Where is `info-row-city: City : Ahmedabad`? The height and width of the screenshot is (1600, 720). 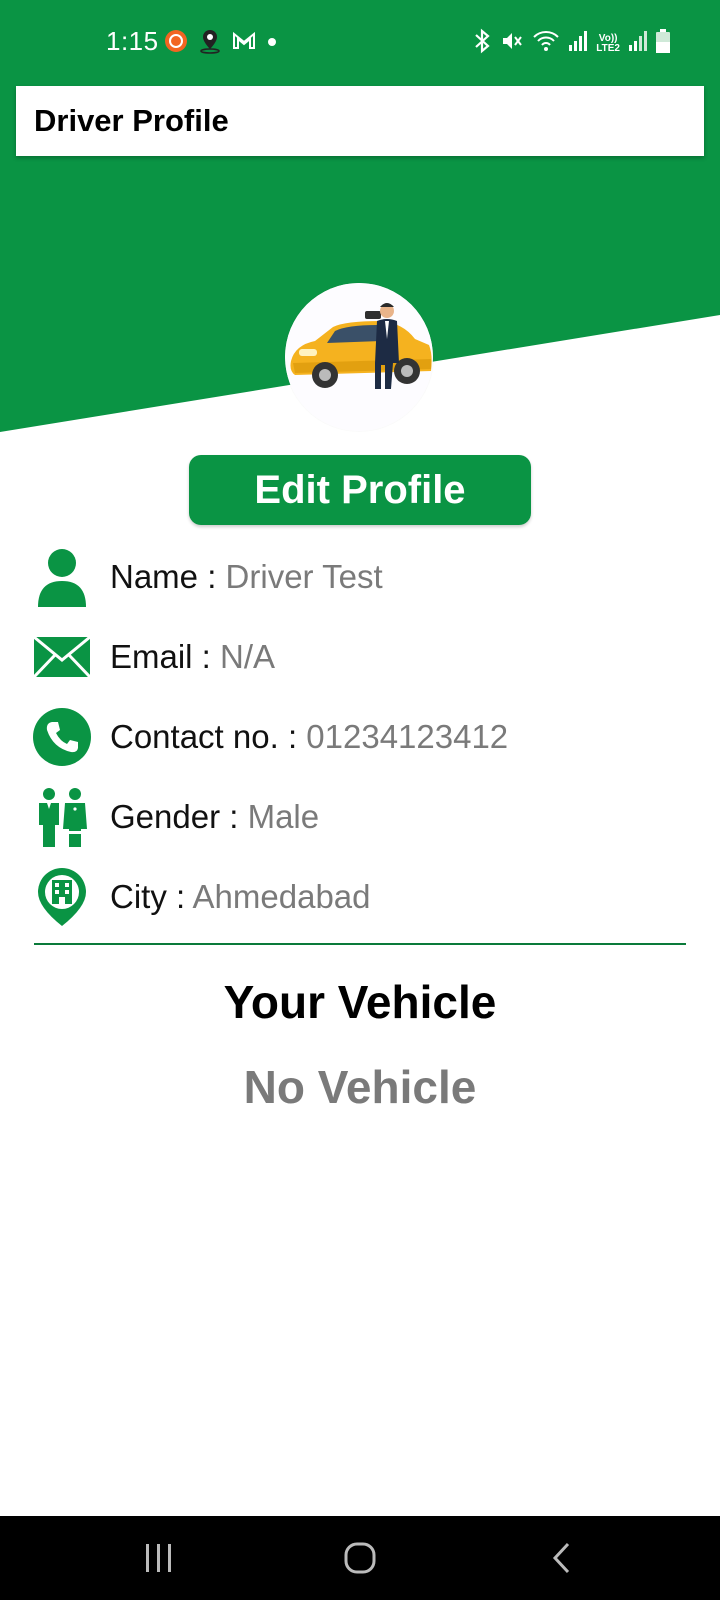
info-row-city: City : Ahmedabad is located at coordinates (200, 897).